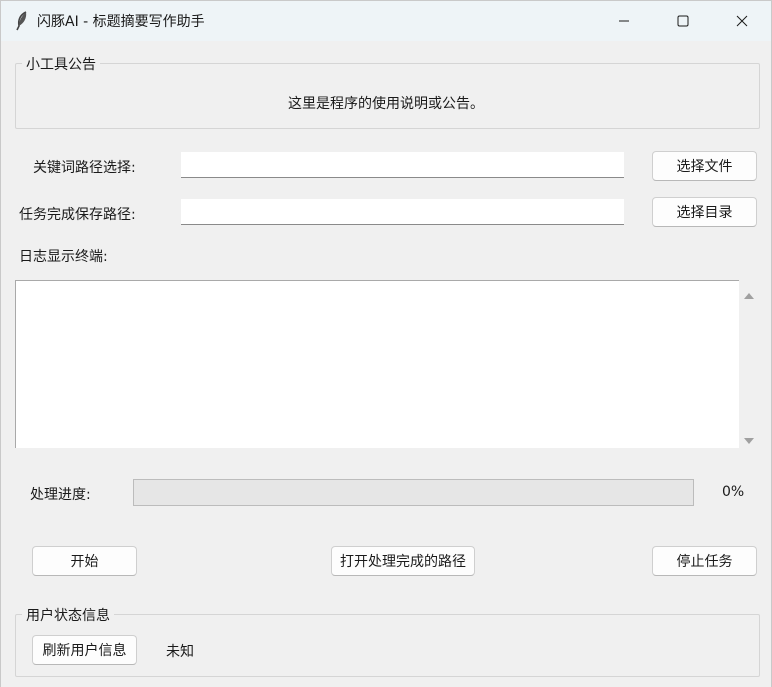 The image size is (772, 687). What do you see at coordinates (61, 64) in the screenshot?
I see `notice-group-title: 小工具公告` at bounding box center [61, 64].